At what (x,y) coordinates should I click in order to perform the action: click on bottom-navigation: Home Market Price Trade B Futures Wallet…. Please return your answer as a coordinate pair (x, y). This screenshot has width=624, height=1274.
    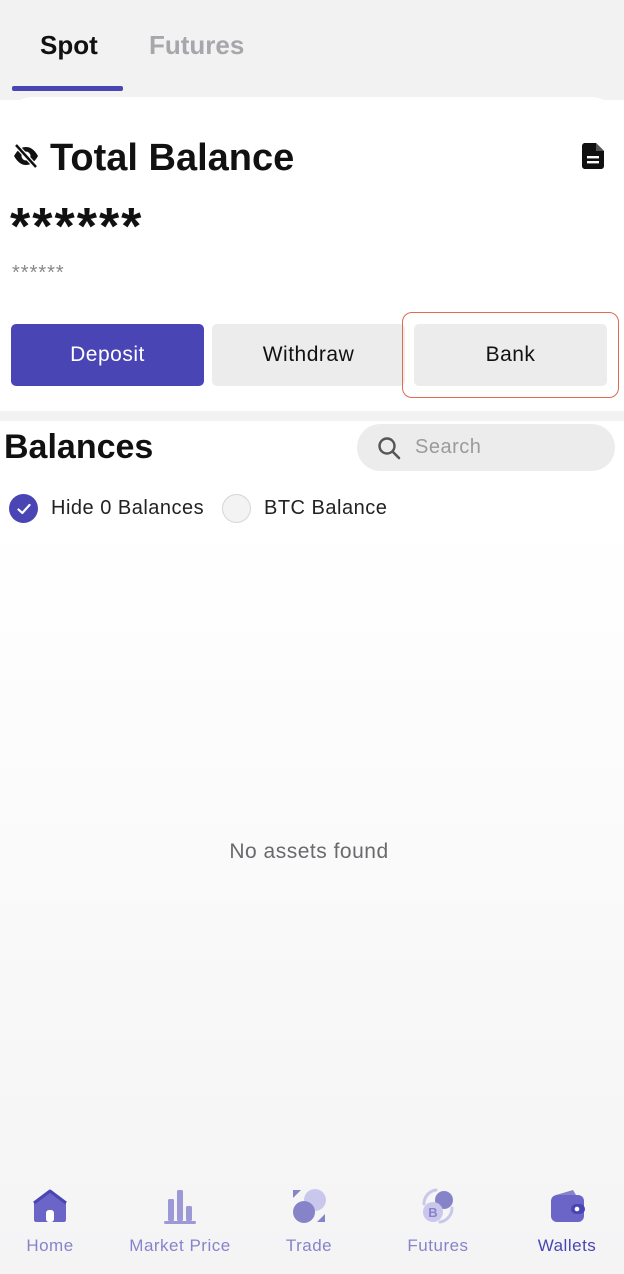
    Looking at the image, I should click on (312, 1222).